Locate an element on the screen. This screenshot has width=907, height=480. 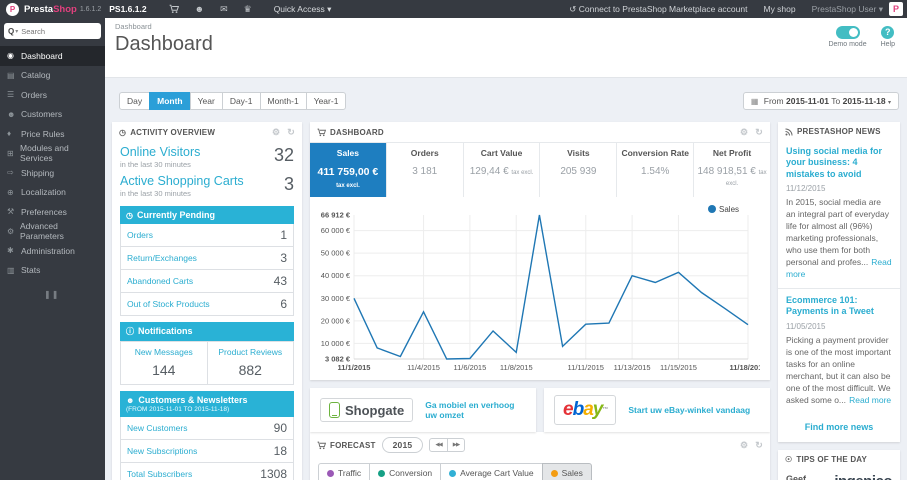
ebay-ad-link: Start uw eBay-winkel vandaag is located at coordinates (689, 410).